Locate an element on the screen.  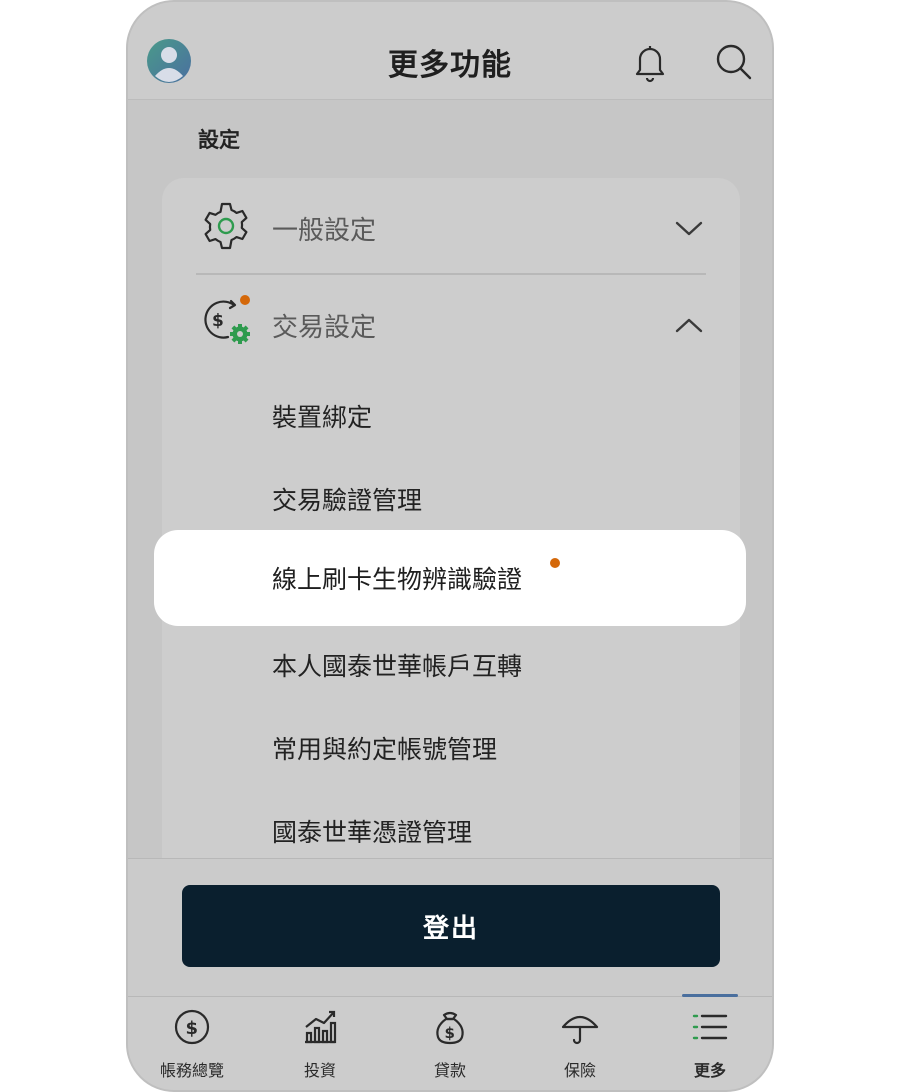
bottom-nav: $ 帳務總覽 投資 $ 貸款 保險 更多 is located at coordinates (450, 1042).